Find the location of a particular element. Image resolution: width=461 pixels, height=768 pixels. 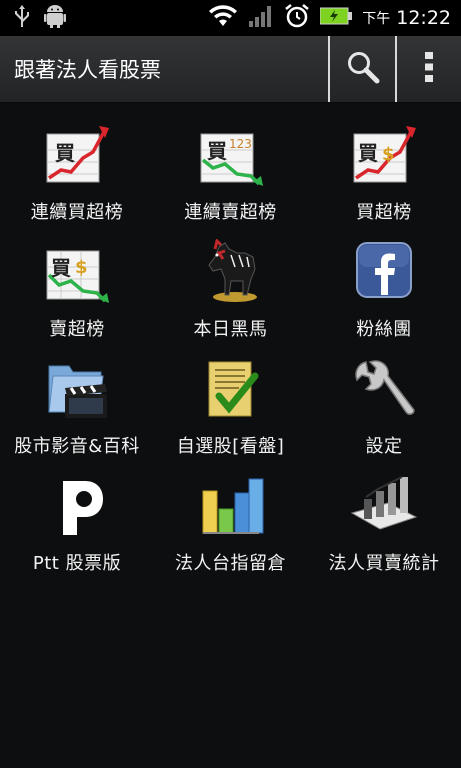

menu-item-consecutive-buy: 買 連續買超榜 is located at coordinates (77, 166).